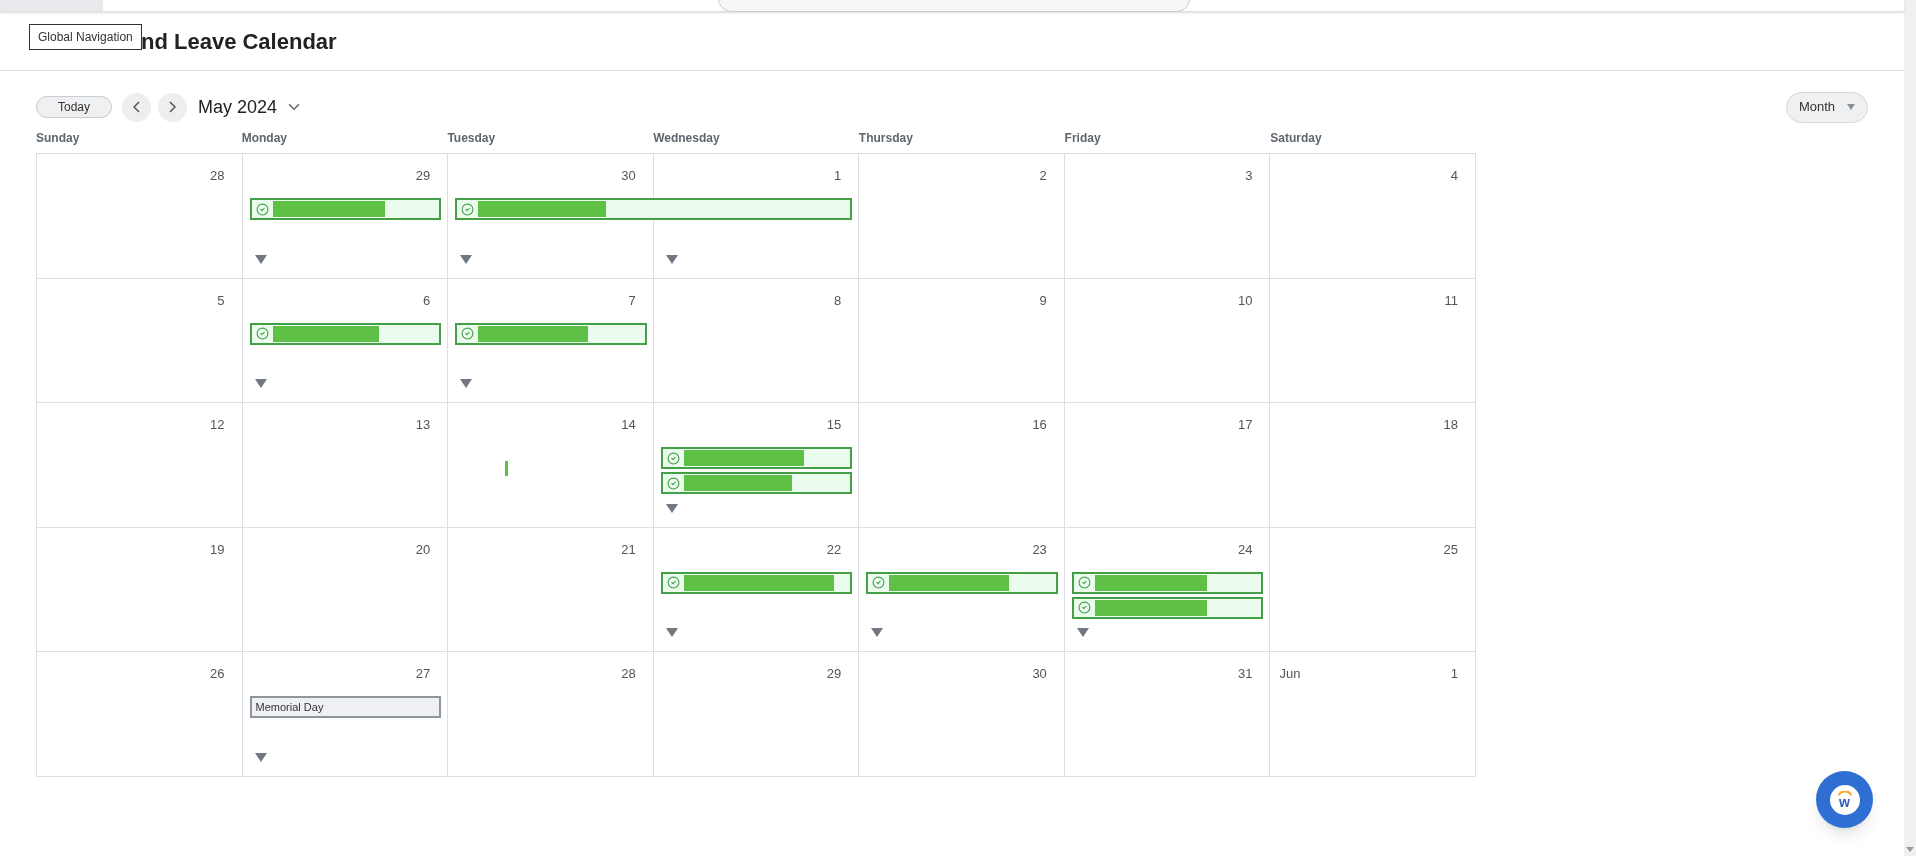 The image size is (1916, 856). Describe the element at coordinates (1373, 714) in the screenshot. I see `day-cell: Jun 1` at that location.